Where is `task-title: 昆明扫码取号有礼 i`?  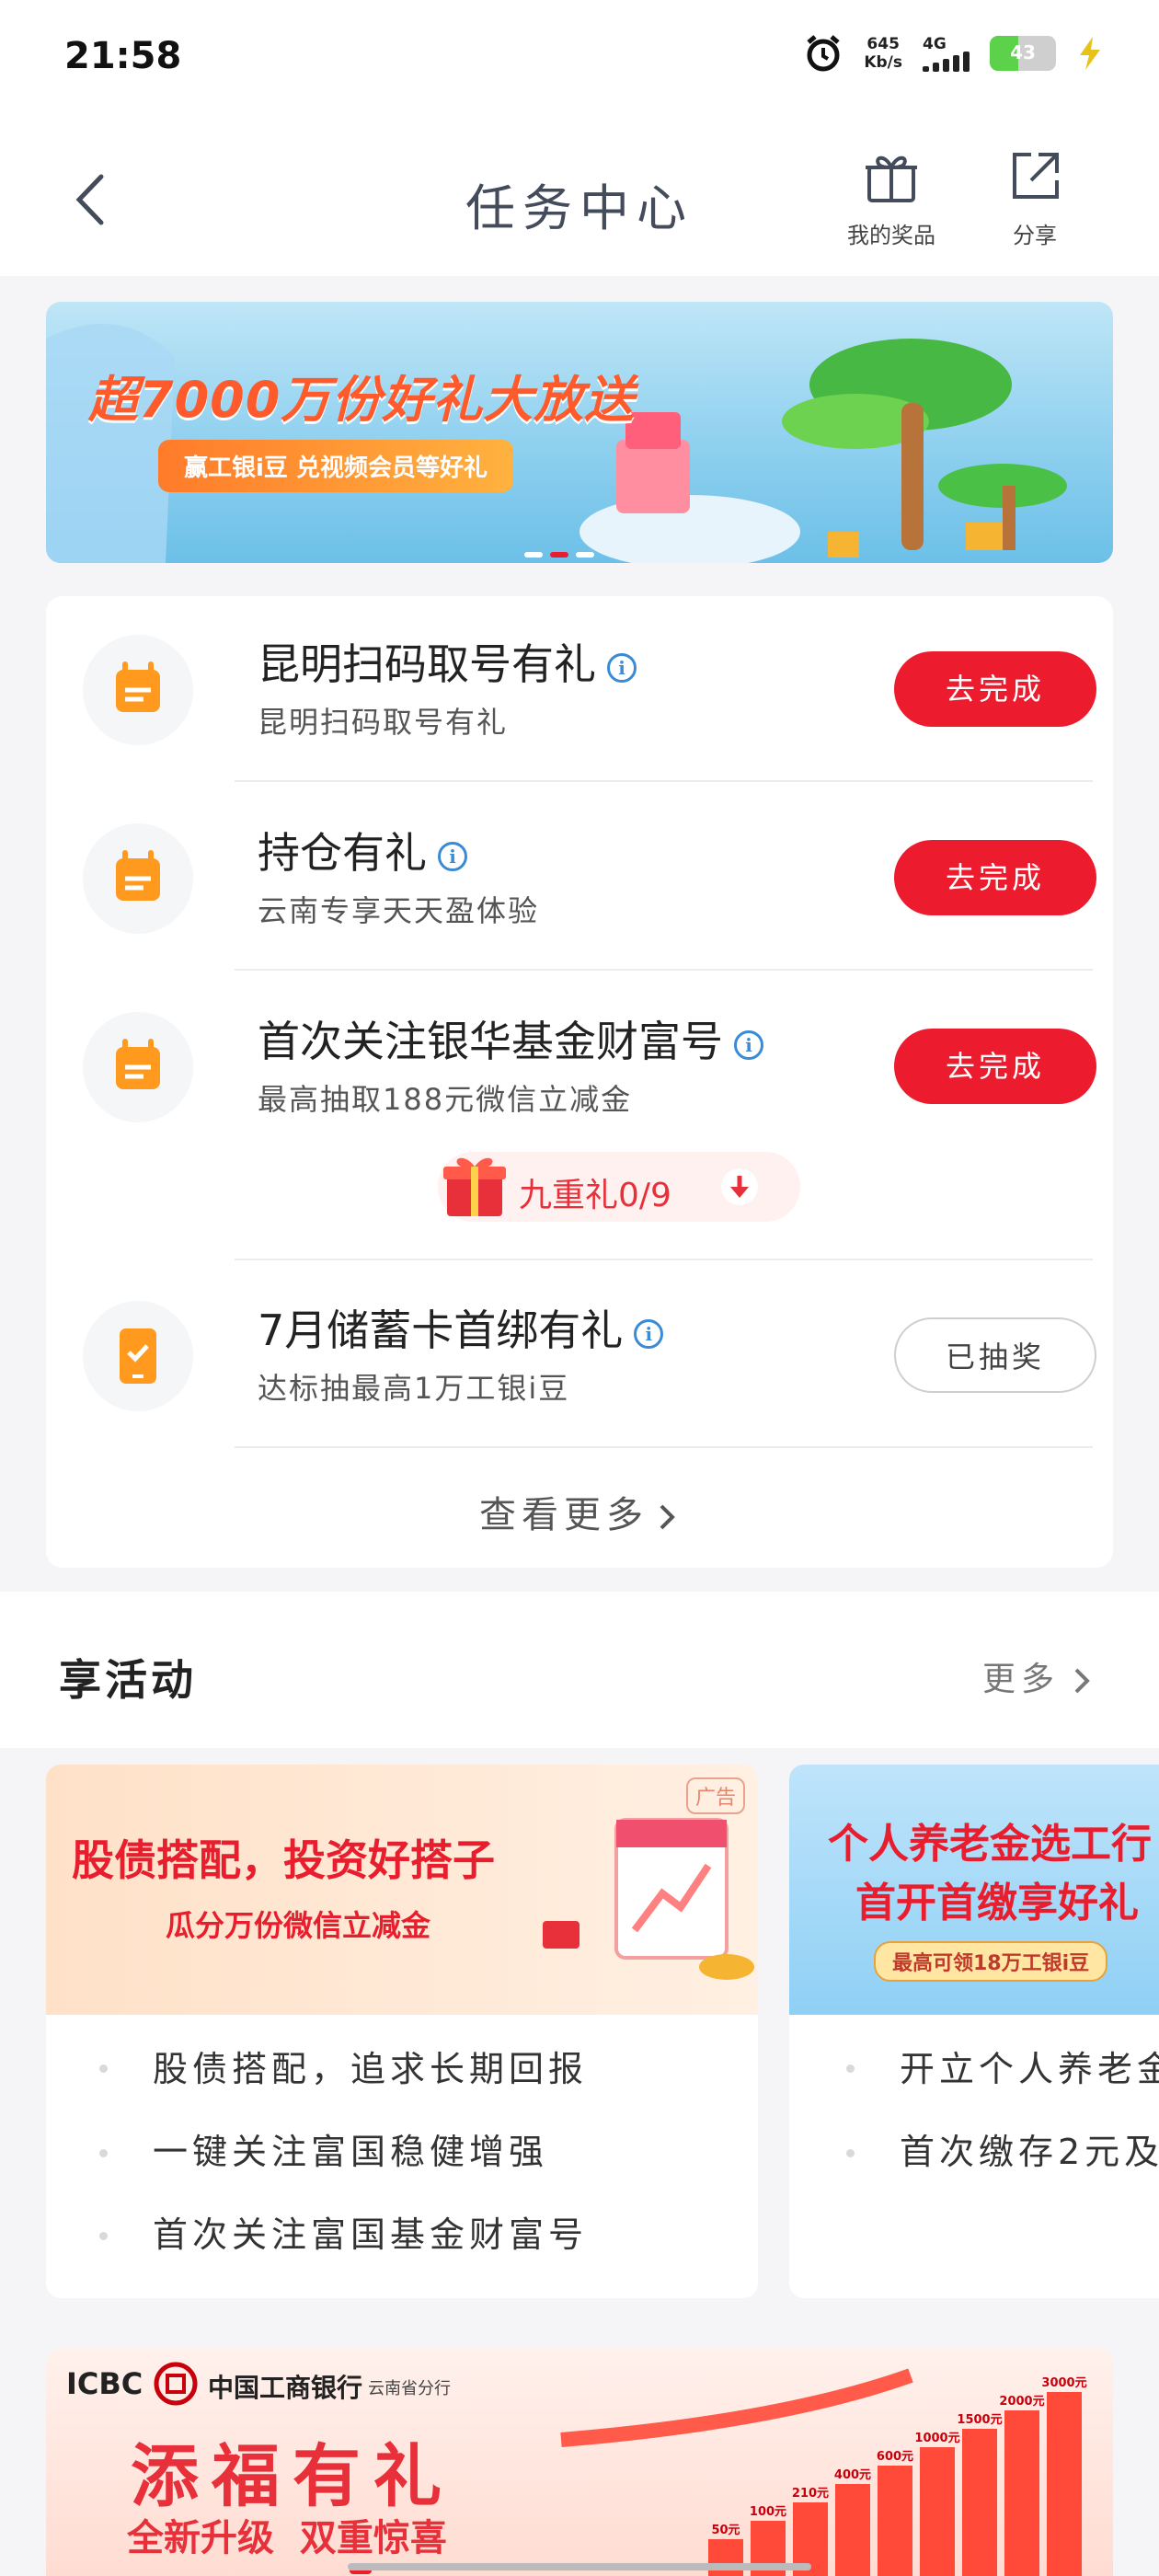 task-title: 昆明扫码取号有礼 i is located at coordinates (447, 661).